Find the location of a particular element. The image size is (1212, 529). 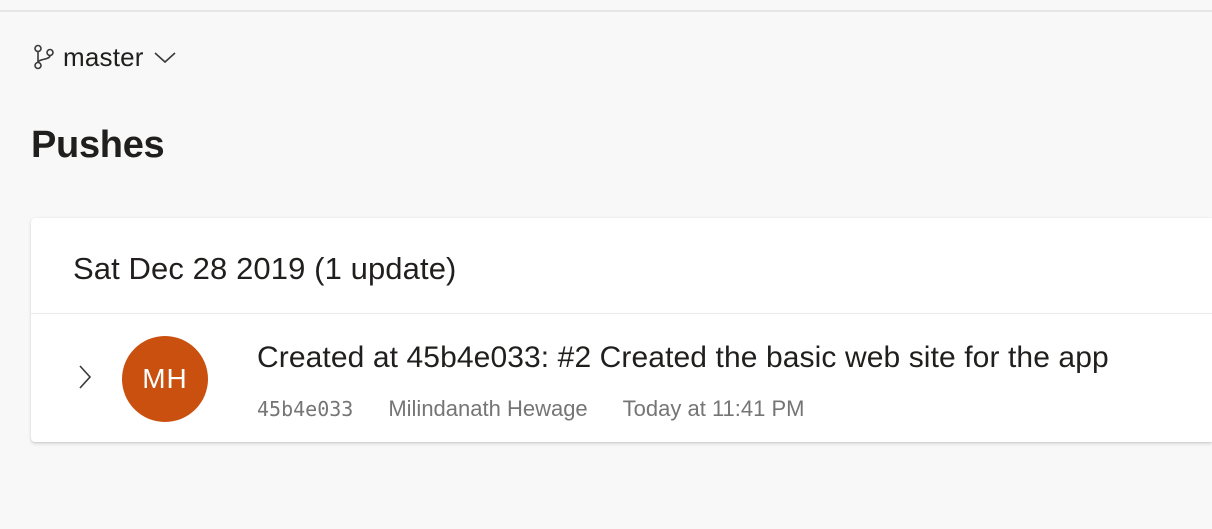

branch-name: master is located at coordinates (103, 56).